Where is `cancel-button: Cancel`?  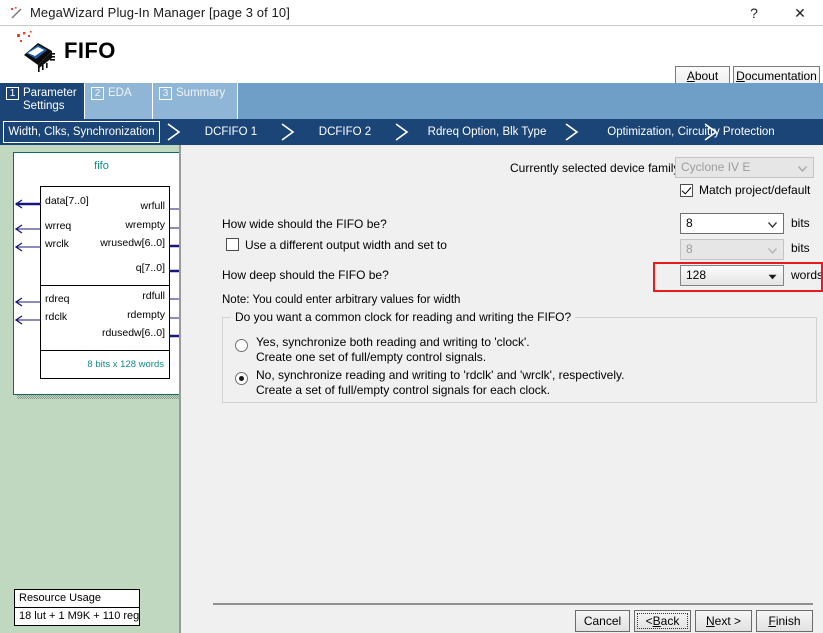 cancel-button: Cancel is located at coordinates (602, 621).